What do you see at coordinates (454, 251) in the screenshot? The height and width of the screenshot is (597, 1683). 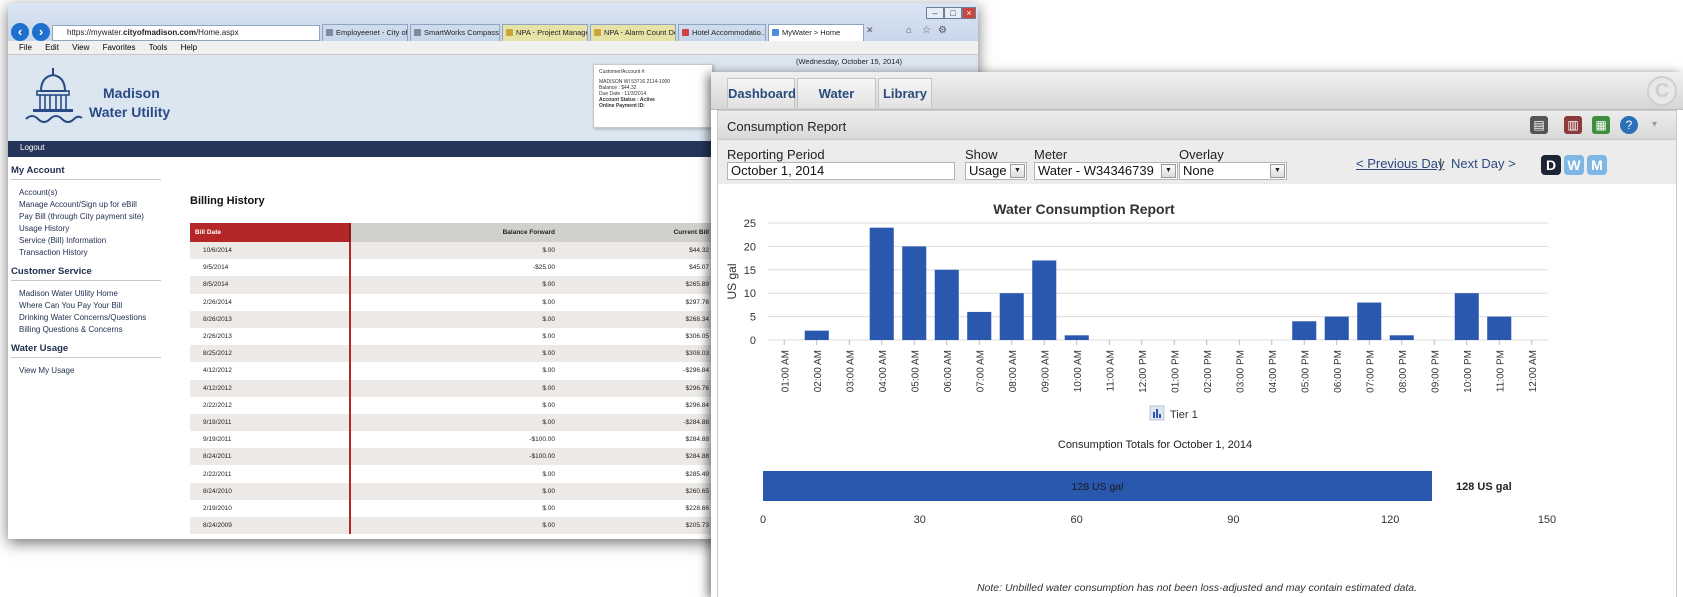 I see `table-row: 10/6/2014 $.00 $44.32` at bounding box center [454, 251].